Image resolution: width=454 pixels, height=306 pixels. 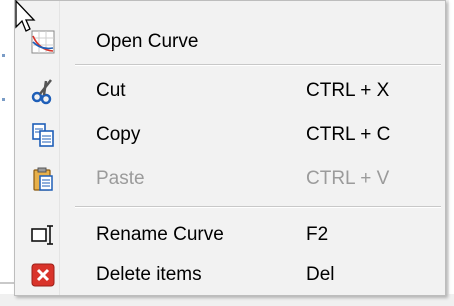 I want to click on menu-item-open-curve: Open Curve, so click(x=230, y=42).